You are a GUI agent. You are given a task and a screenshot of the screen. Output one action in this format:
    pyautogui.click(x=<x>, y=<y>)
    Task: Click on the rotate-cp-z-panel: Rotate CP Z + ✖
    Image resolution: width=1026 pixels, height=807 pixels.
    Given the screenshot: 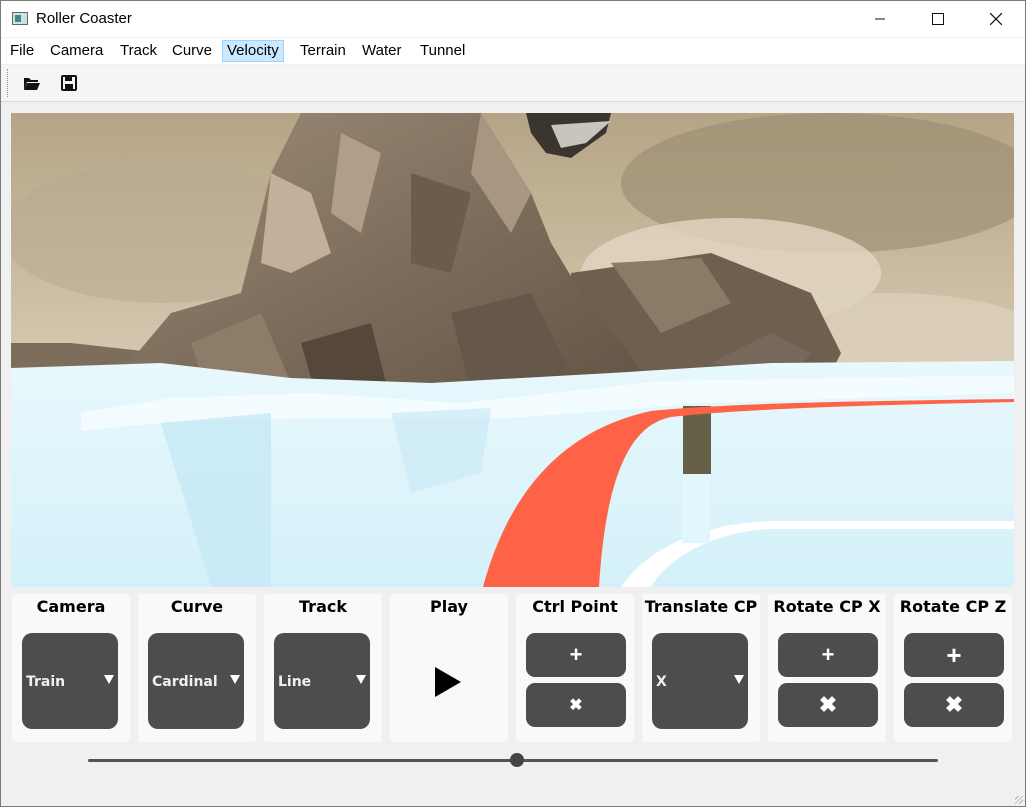 What is the action you would take?
    pyautogui.click(x=953, y=668)
    